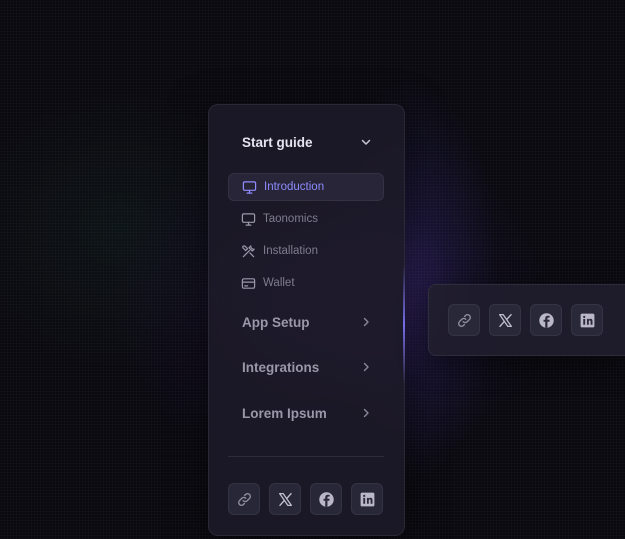 The image size is (625, 539). I want to click on share-card, so click(526, 320).